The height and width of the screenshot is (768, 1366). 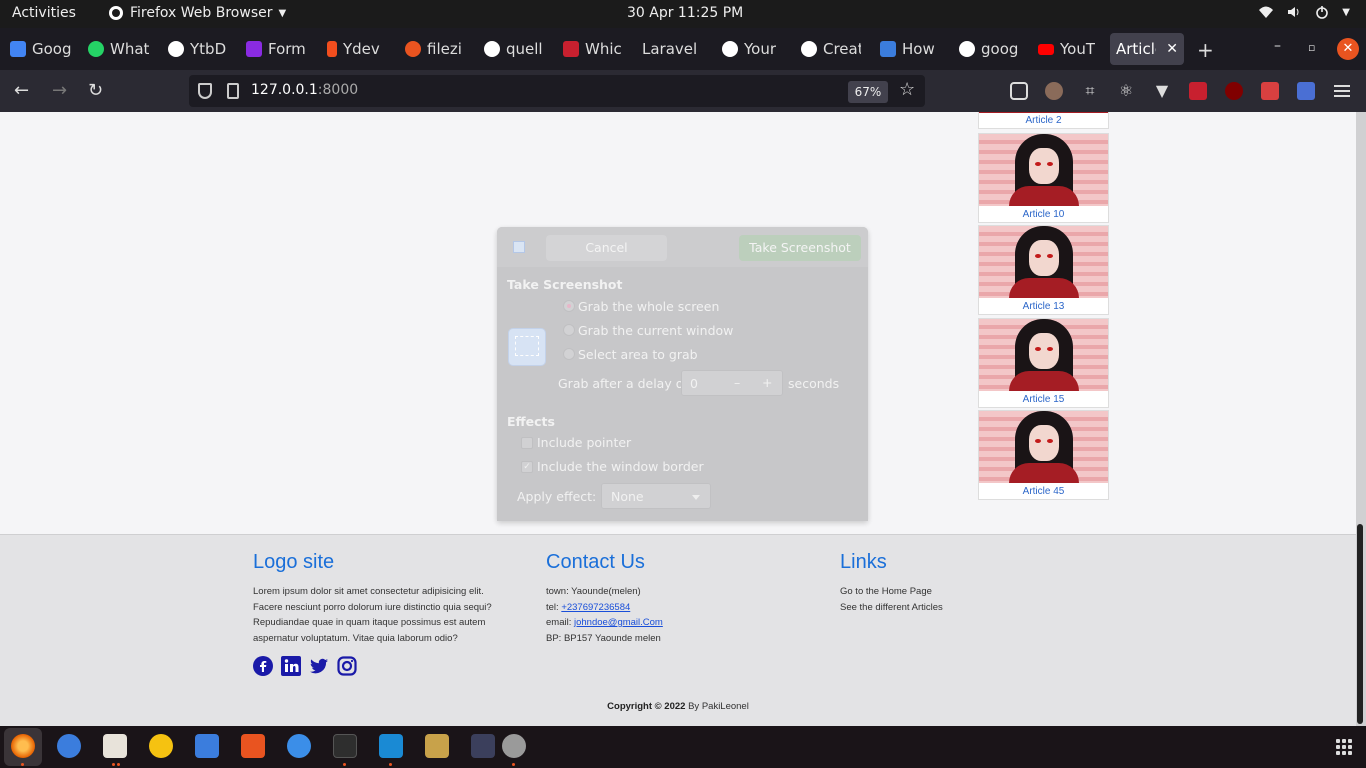 What do you see at coordinates (1019, 91) in the screenshot?
I see `pocket-icon` at bounding box center [1019, 91].